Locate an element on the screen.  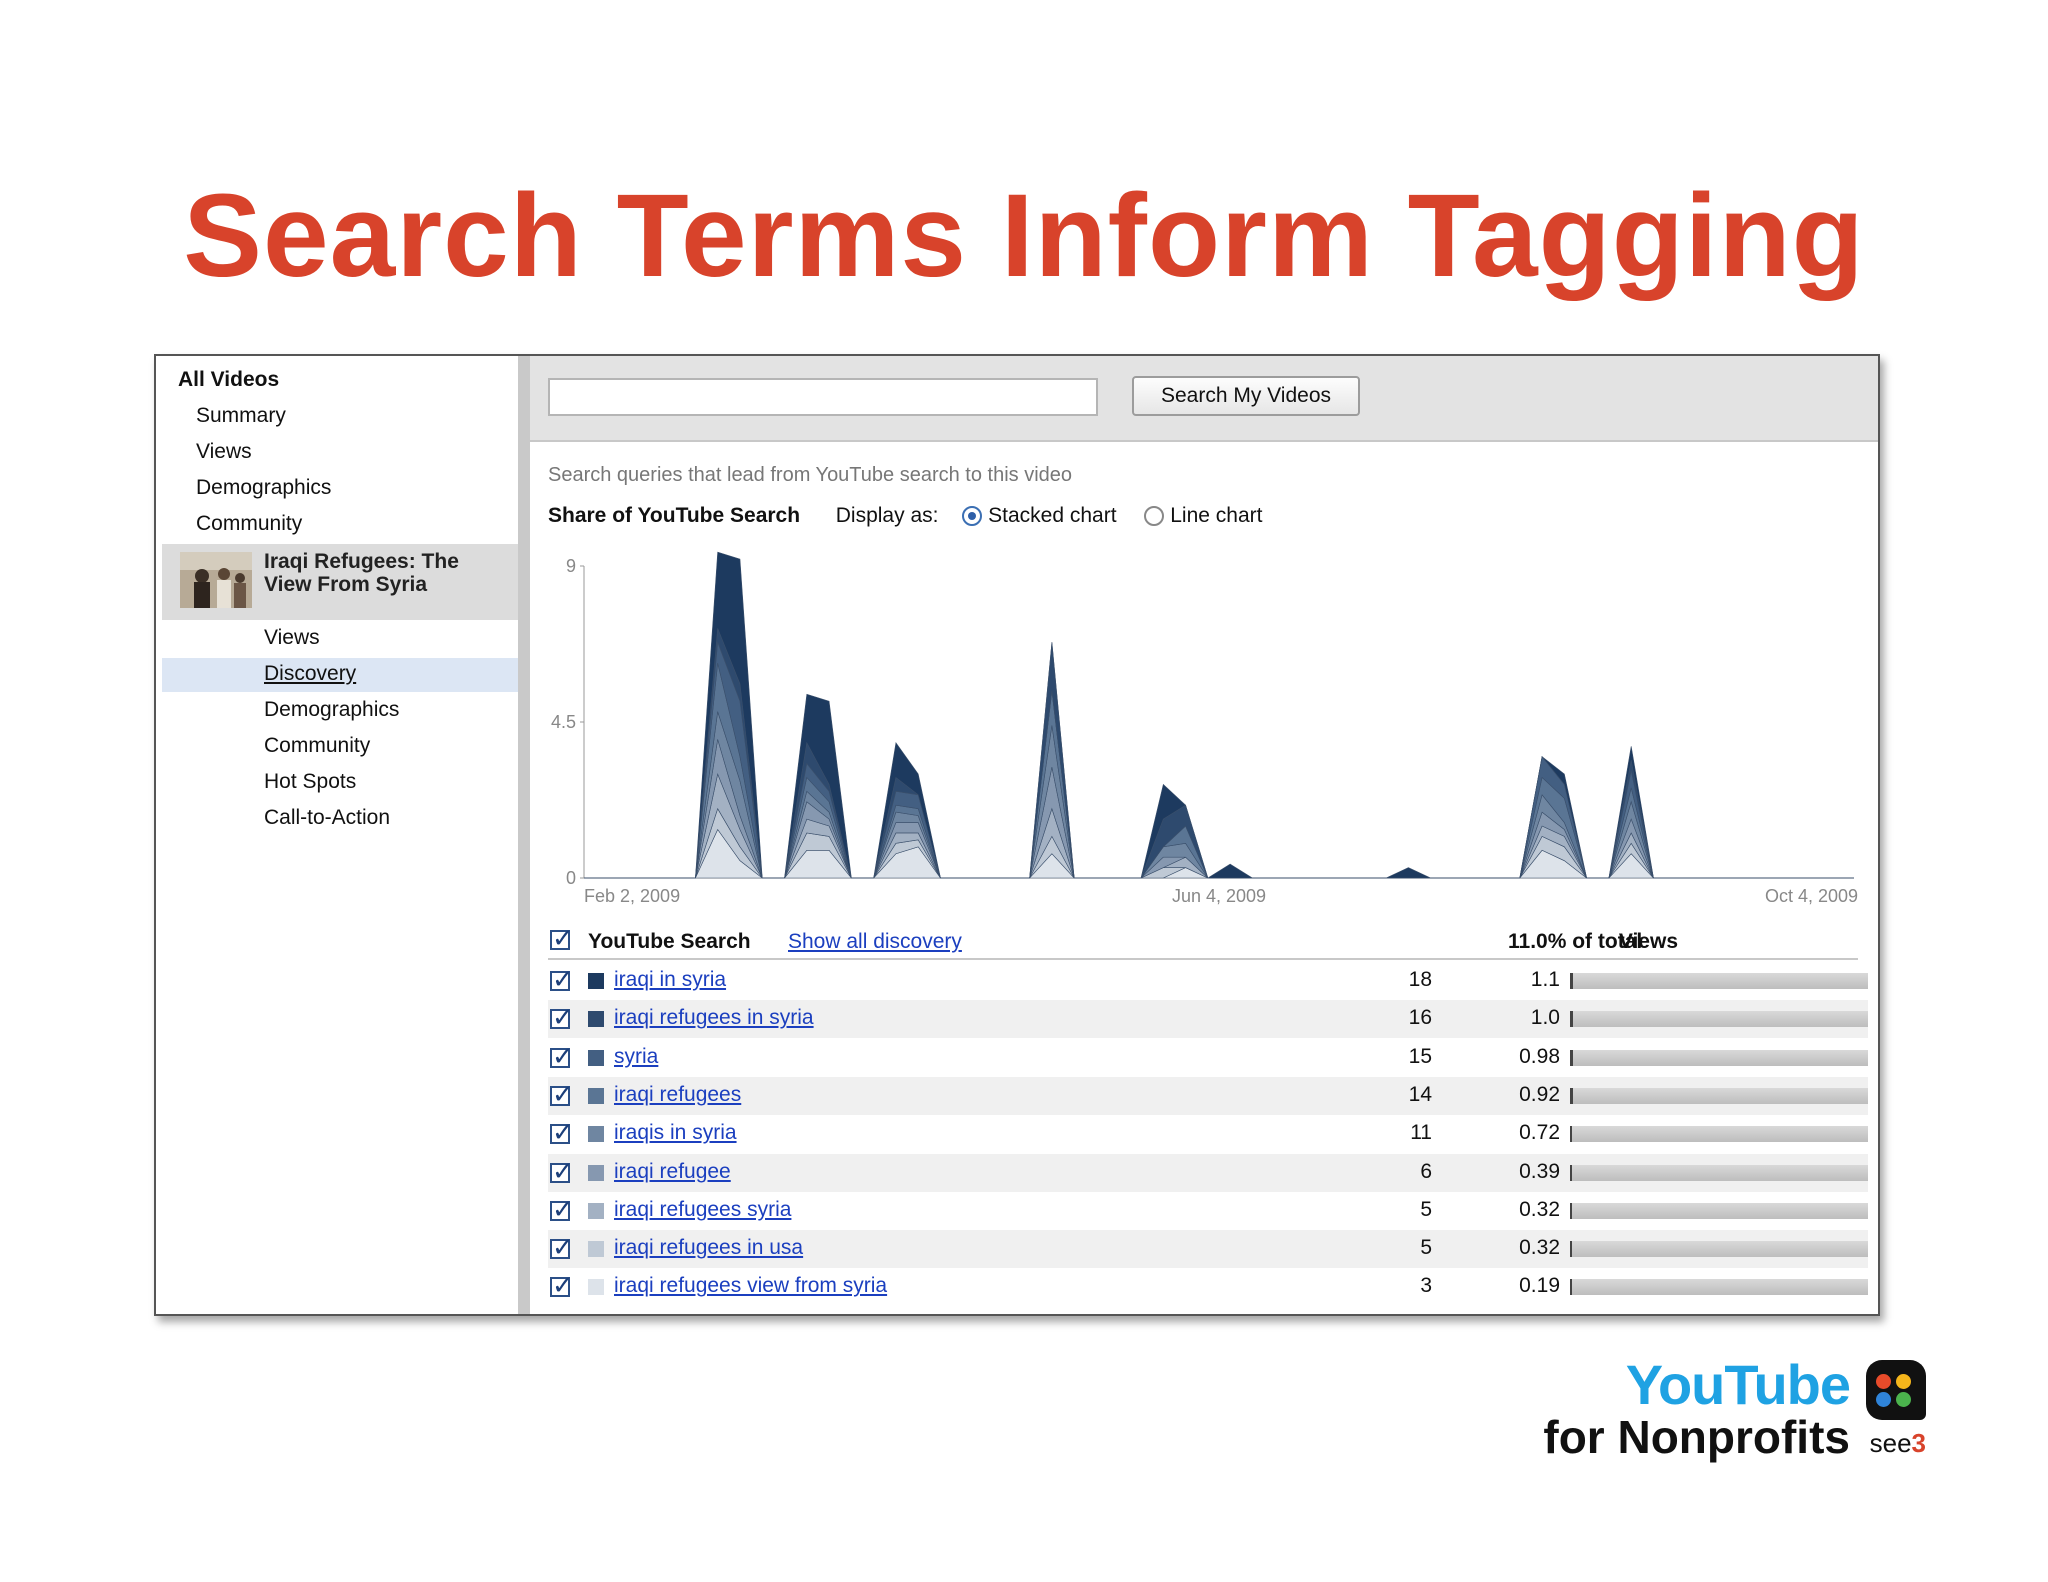
for-nonprofits-wordmark: for Nonprofits is located at coordinates (1696, 1437).